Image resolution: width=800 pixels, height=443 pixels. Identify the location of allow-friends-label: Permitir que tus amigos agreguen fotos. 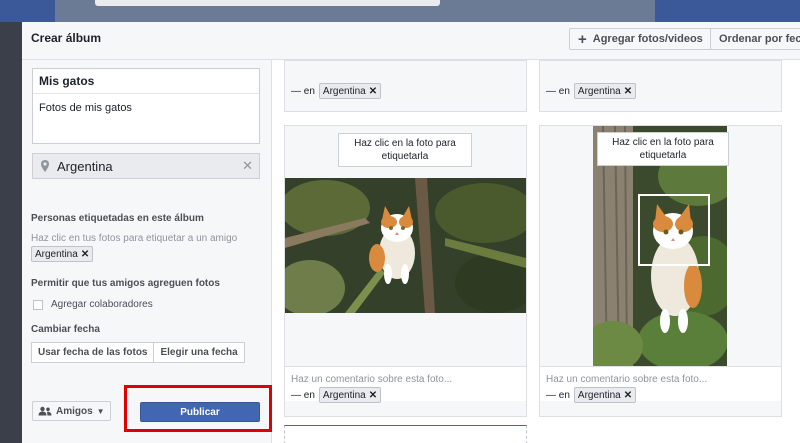
(125, 283).